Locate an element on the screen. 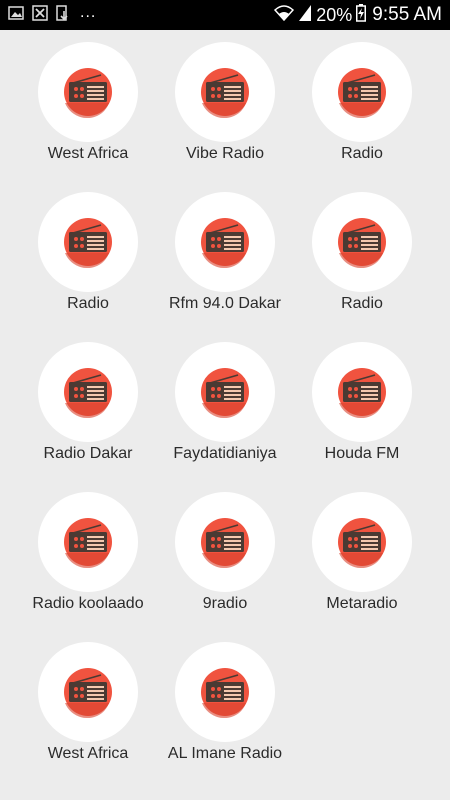 The width and height of the screenshot is (450, 800). wifi-icon is located at coordinates (284, 15).